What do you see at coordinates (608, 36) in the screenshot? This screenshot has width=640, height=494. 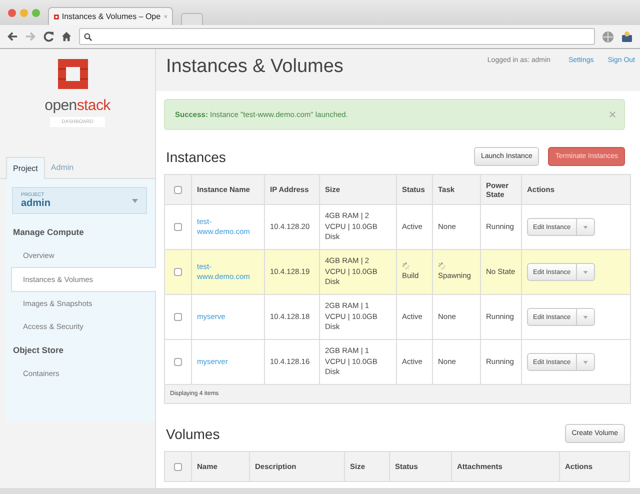 I see `globe-icon` at bounding box center [608, 36].